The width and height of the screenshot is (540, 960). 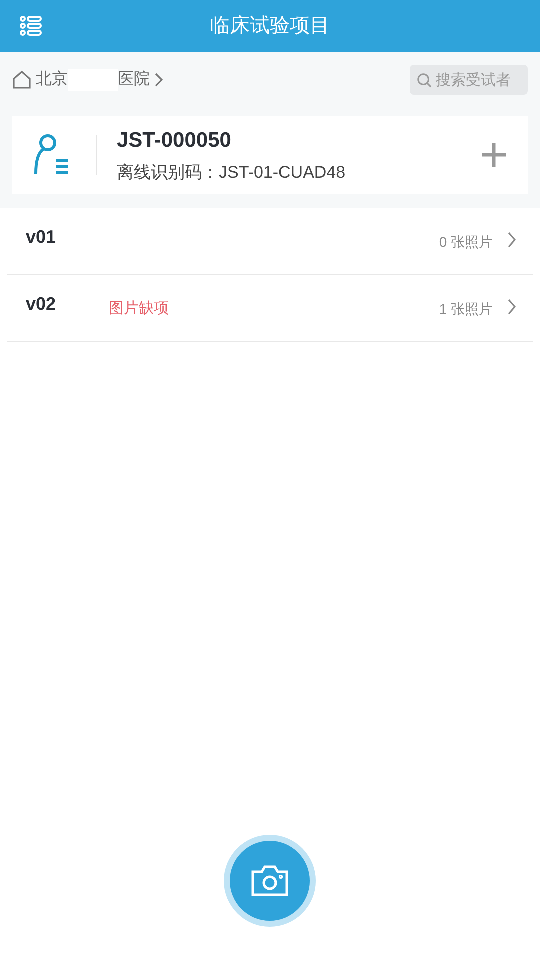 What do you see at coordinates (139, 309) in the screenshot?
I see `missing-warning: 图片缺项` at bounding box center [139, 309].